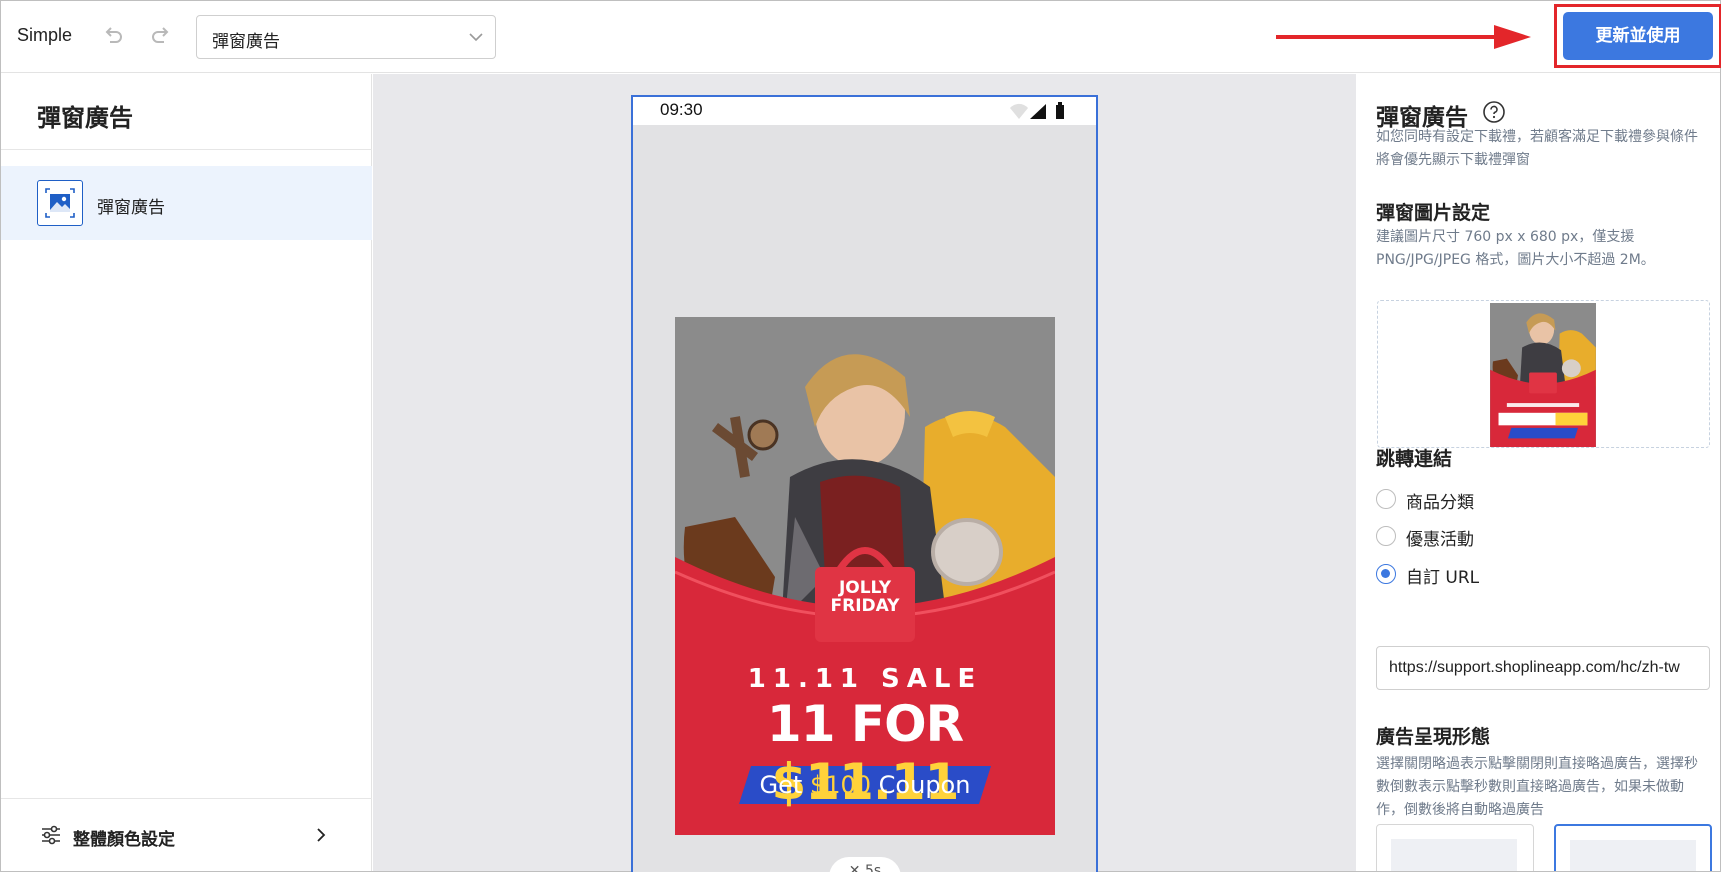 Image resolution: width=1721 pixels, height=872 pixels. What do you see at coordinates (476, 37) in the screenshot?
I see `chevron-down-icon` at bounding box center [476, 37].